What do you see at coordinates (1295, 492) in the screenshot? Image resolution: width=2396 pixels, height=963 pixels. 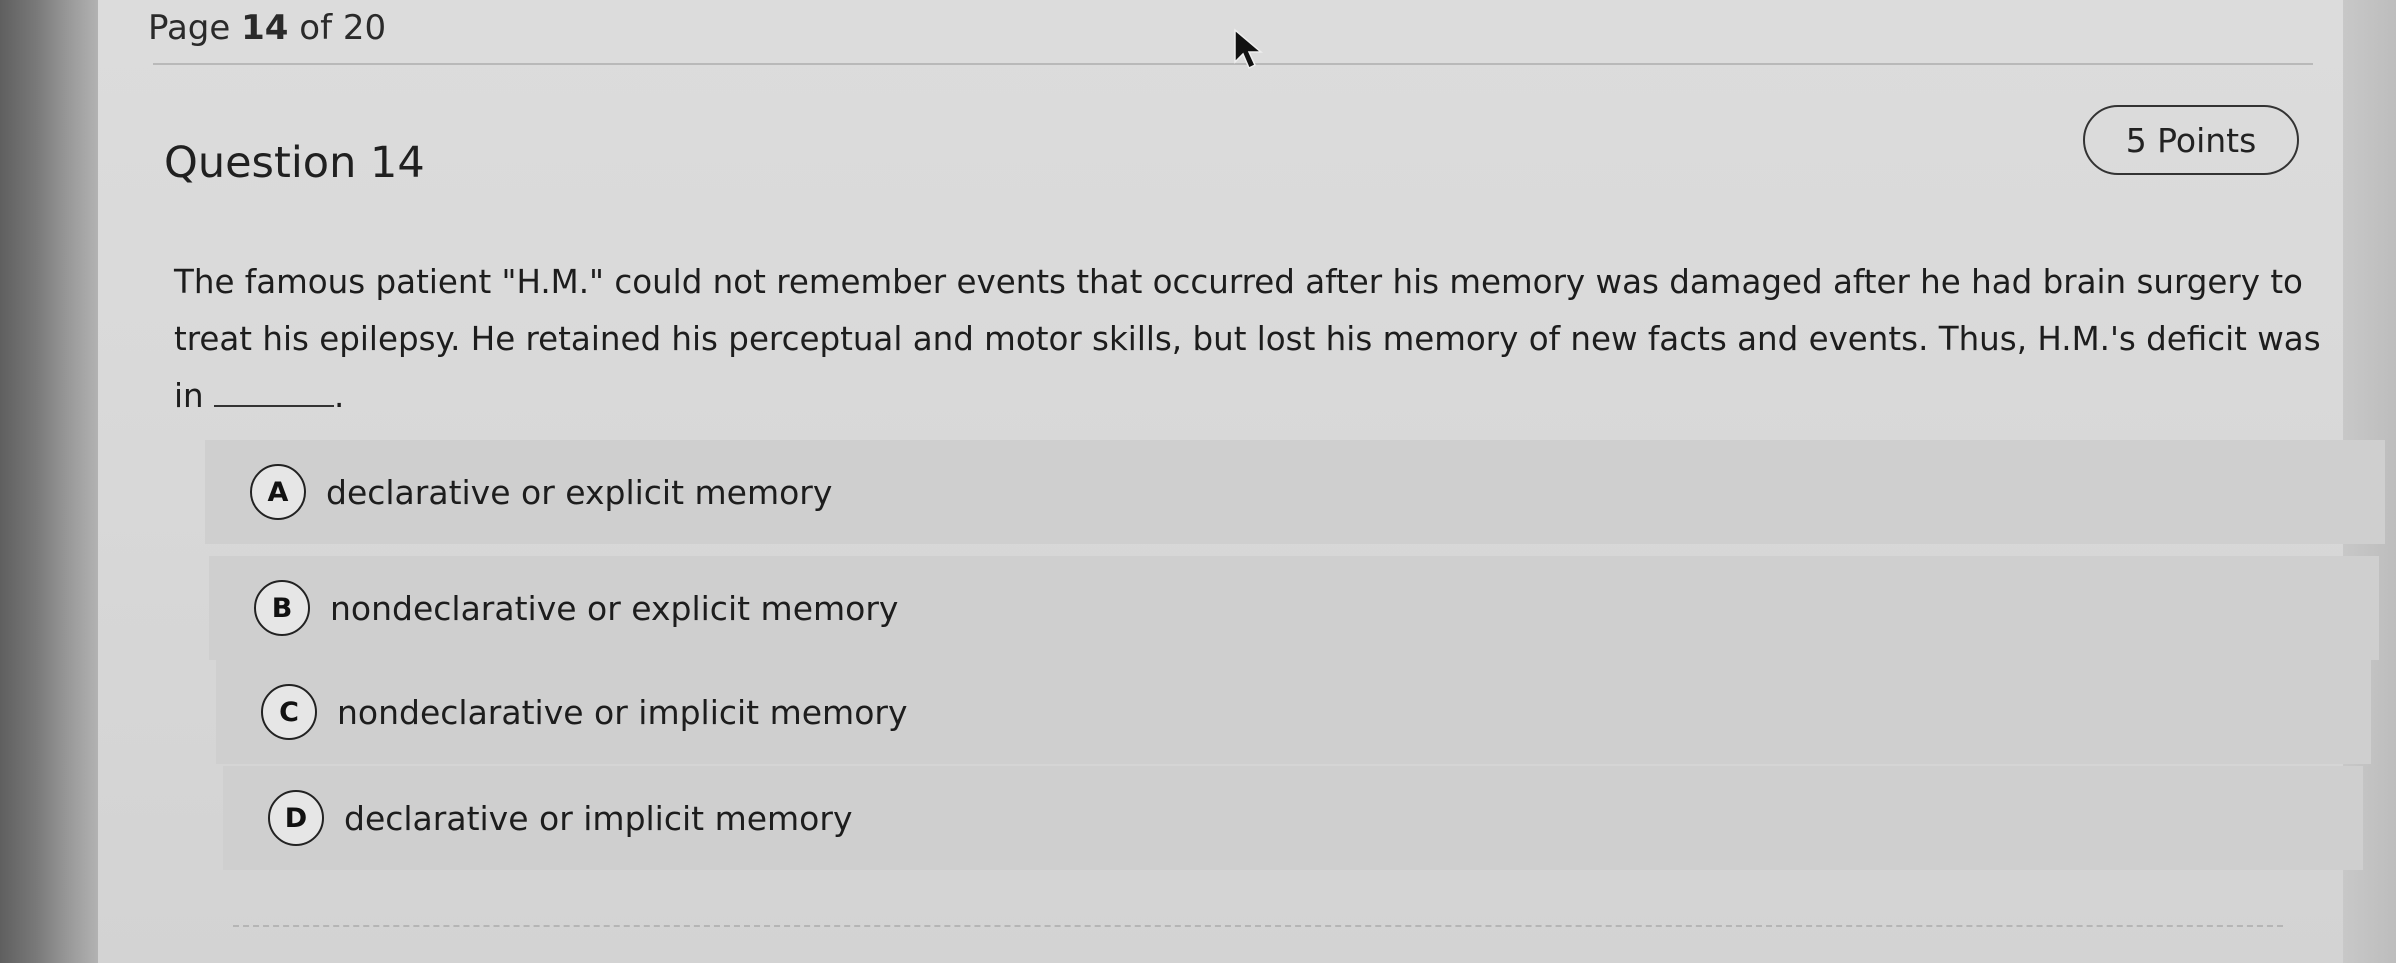 I see `answer-option-a: A declarative or explicit memory` at bounding box center [1295, 492].